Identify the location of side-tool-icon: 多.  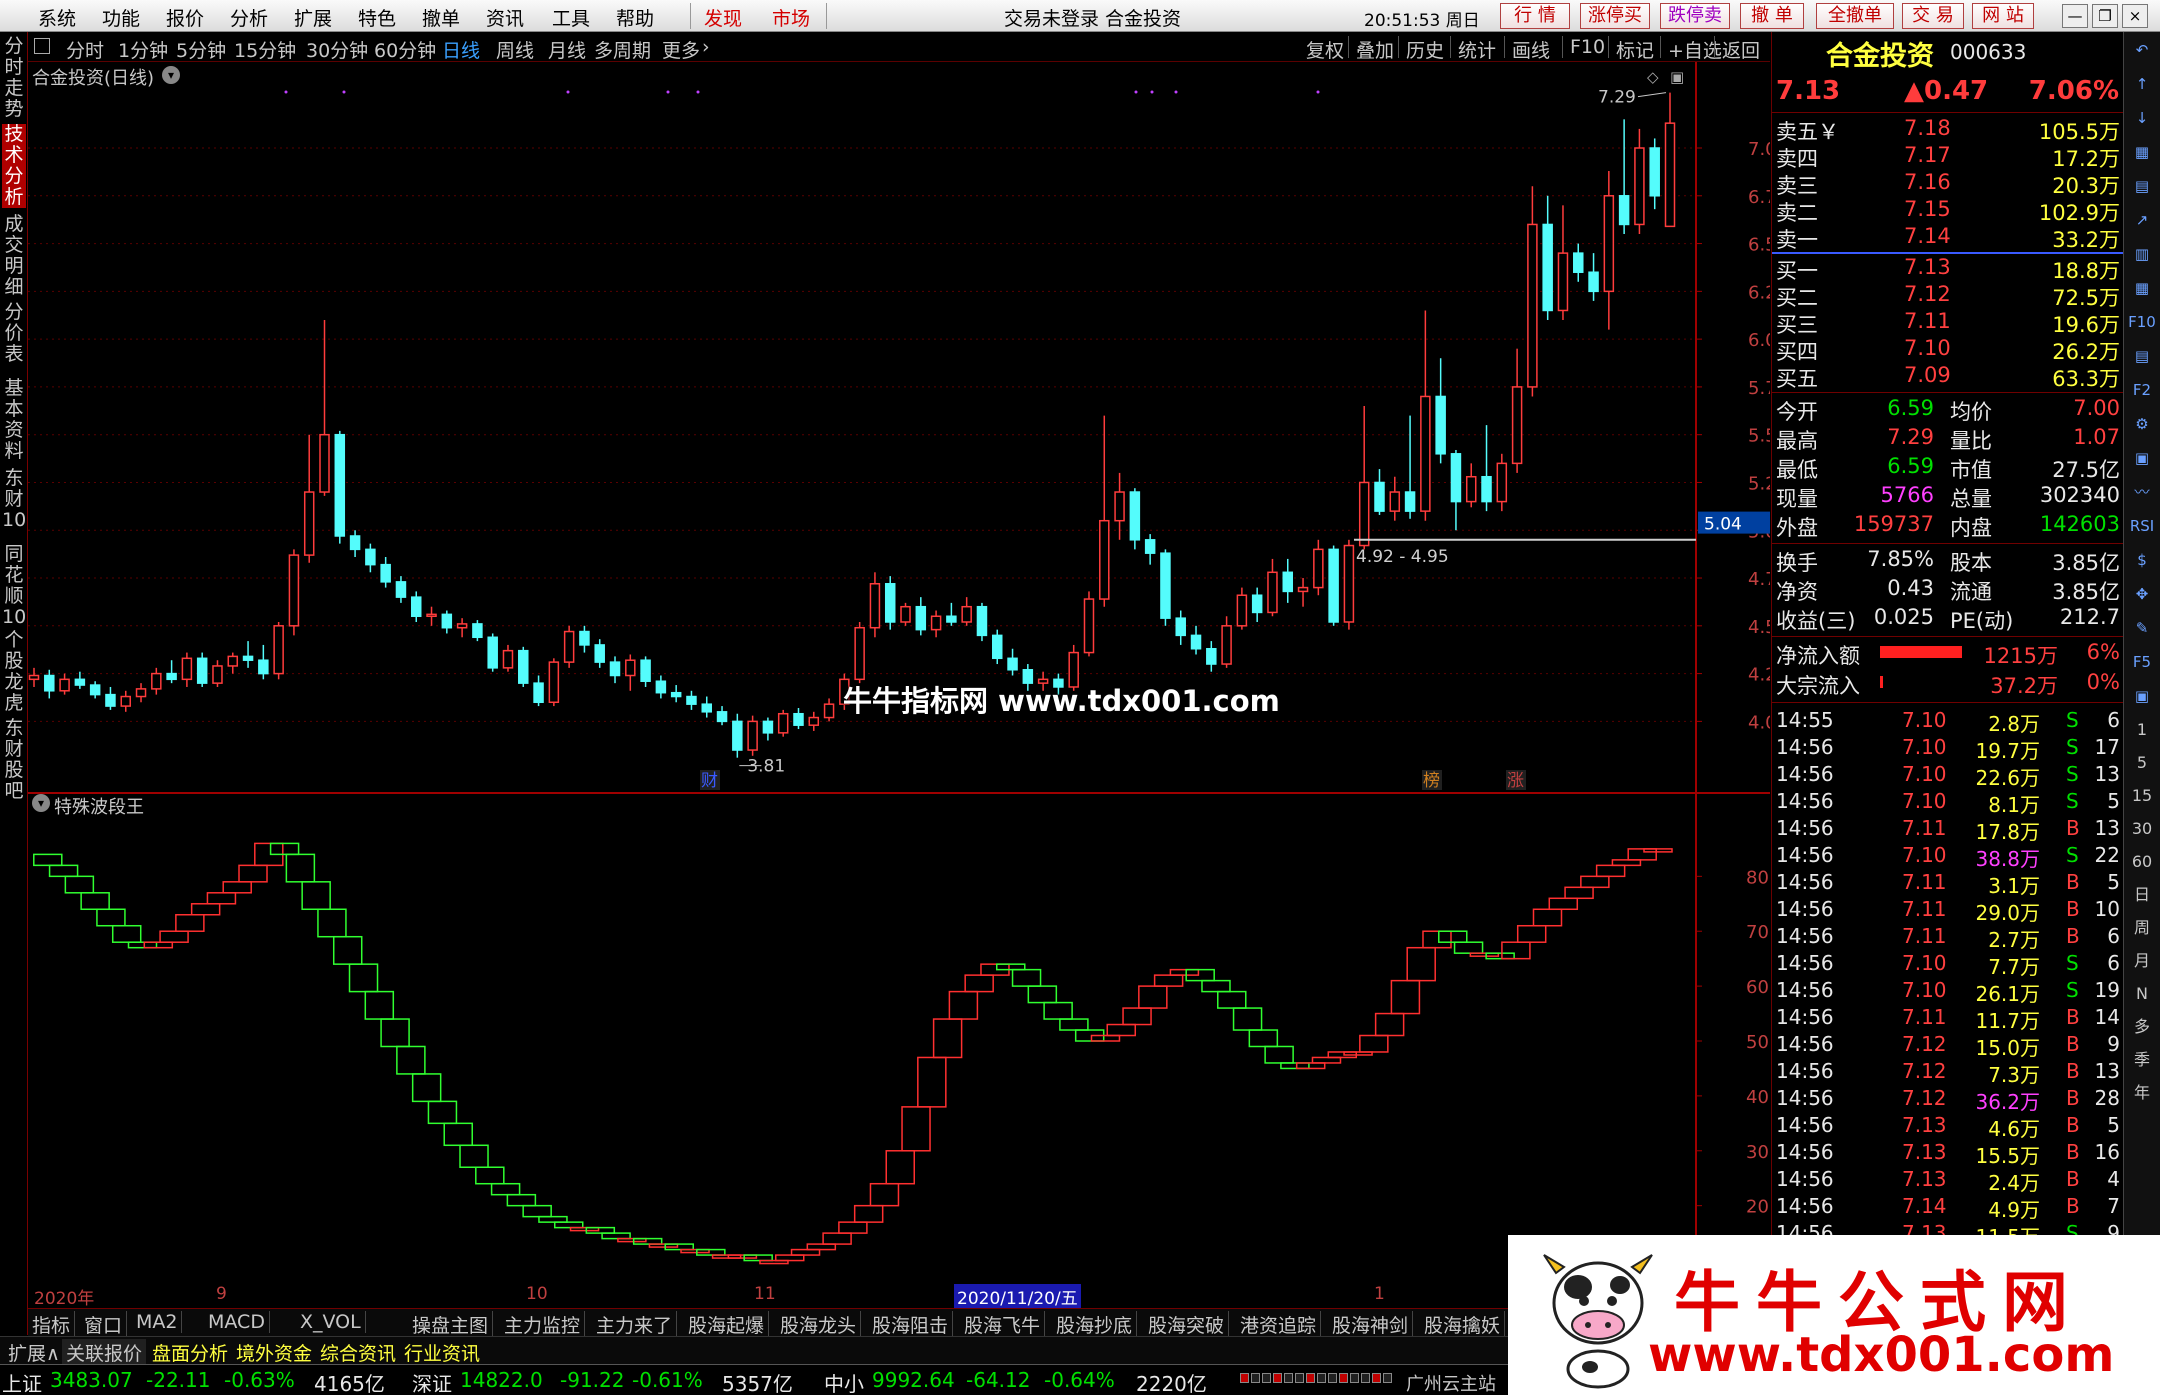
(2142, 1027).